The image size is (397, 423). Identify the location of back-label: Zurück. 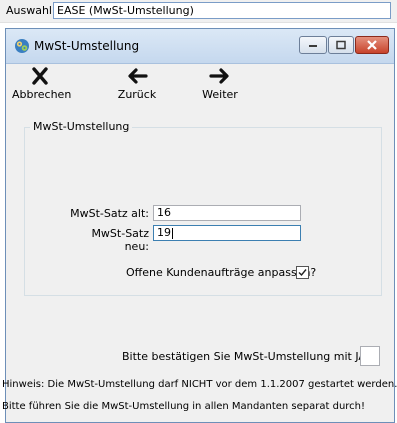
(137, 94).